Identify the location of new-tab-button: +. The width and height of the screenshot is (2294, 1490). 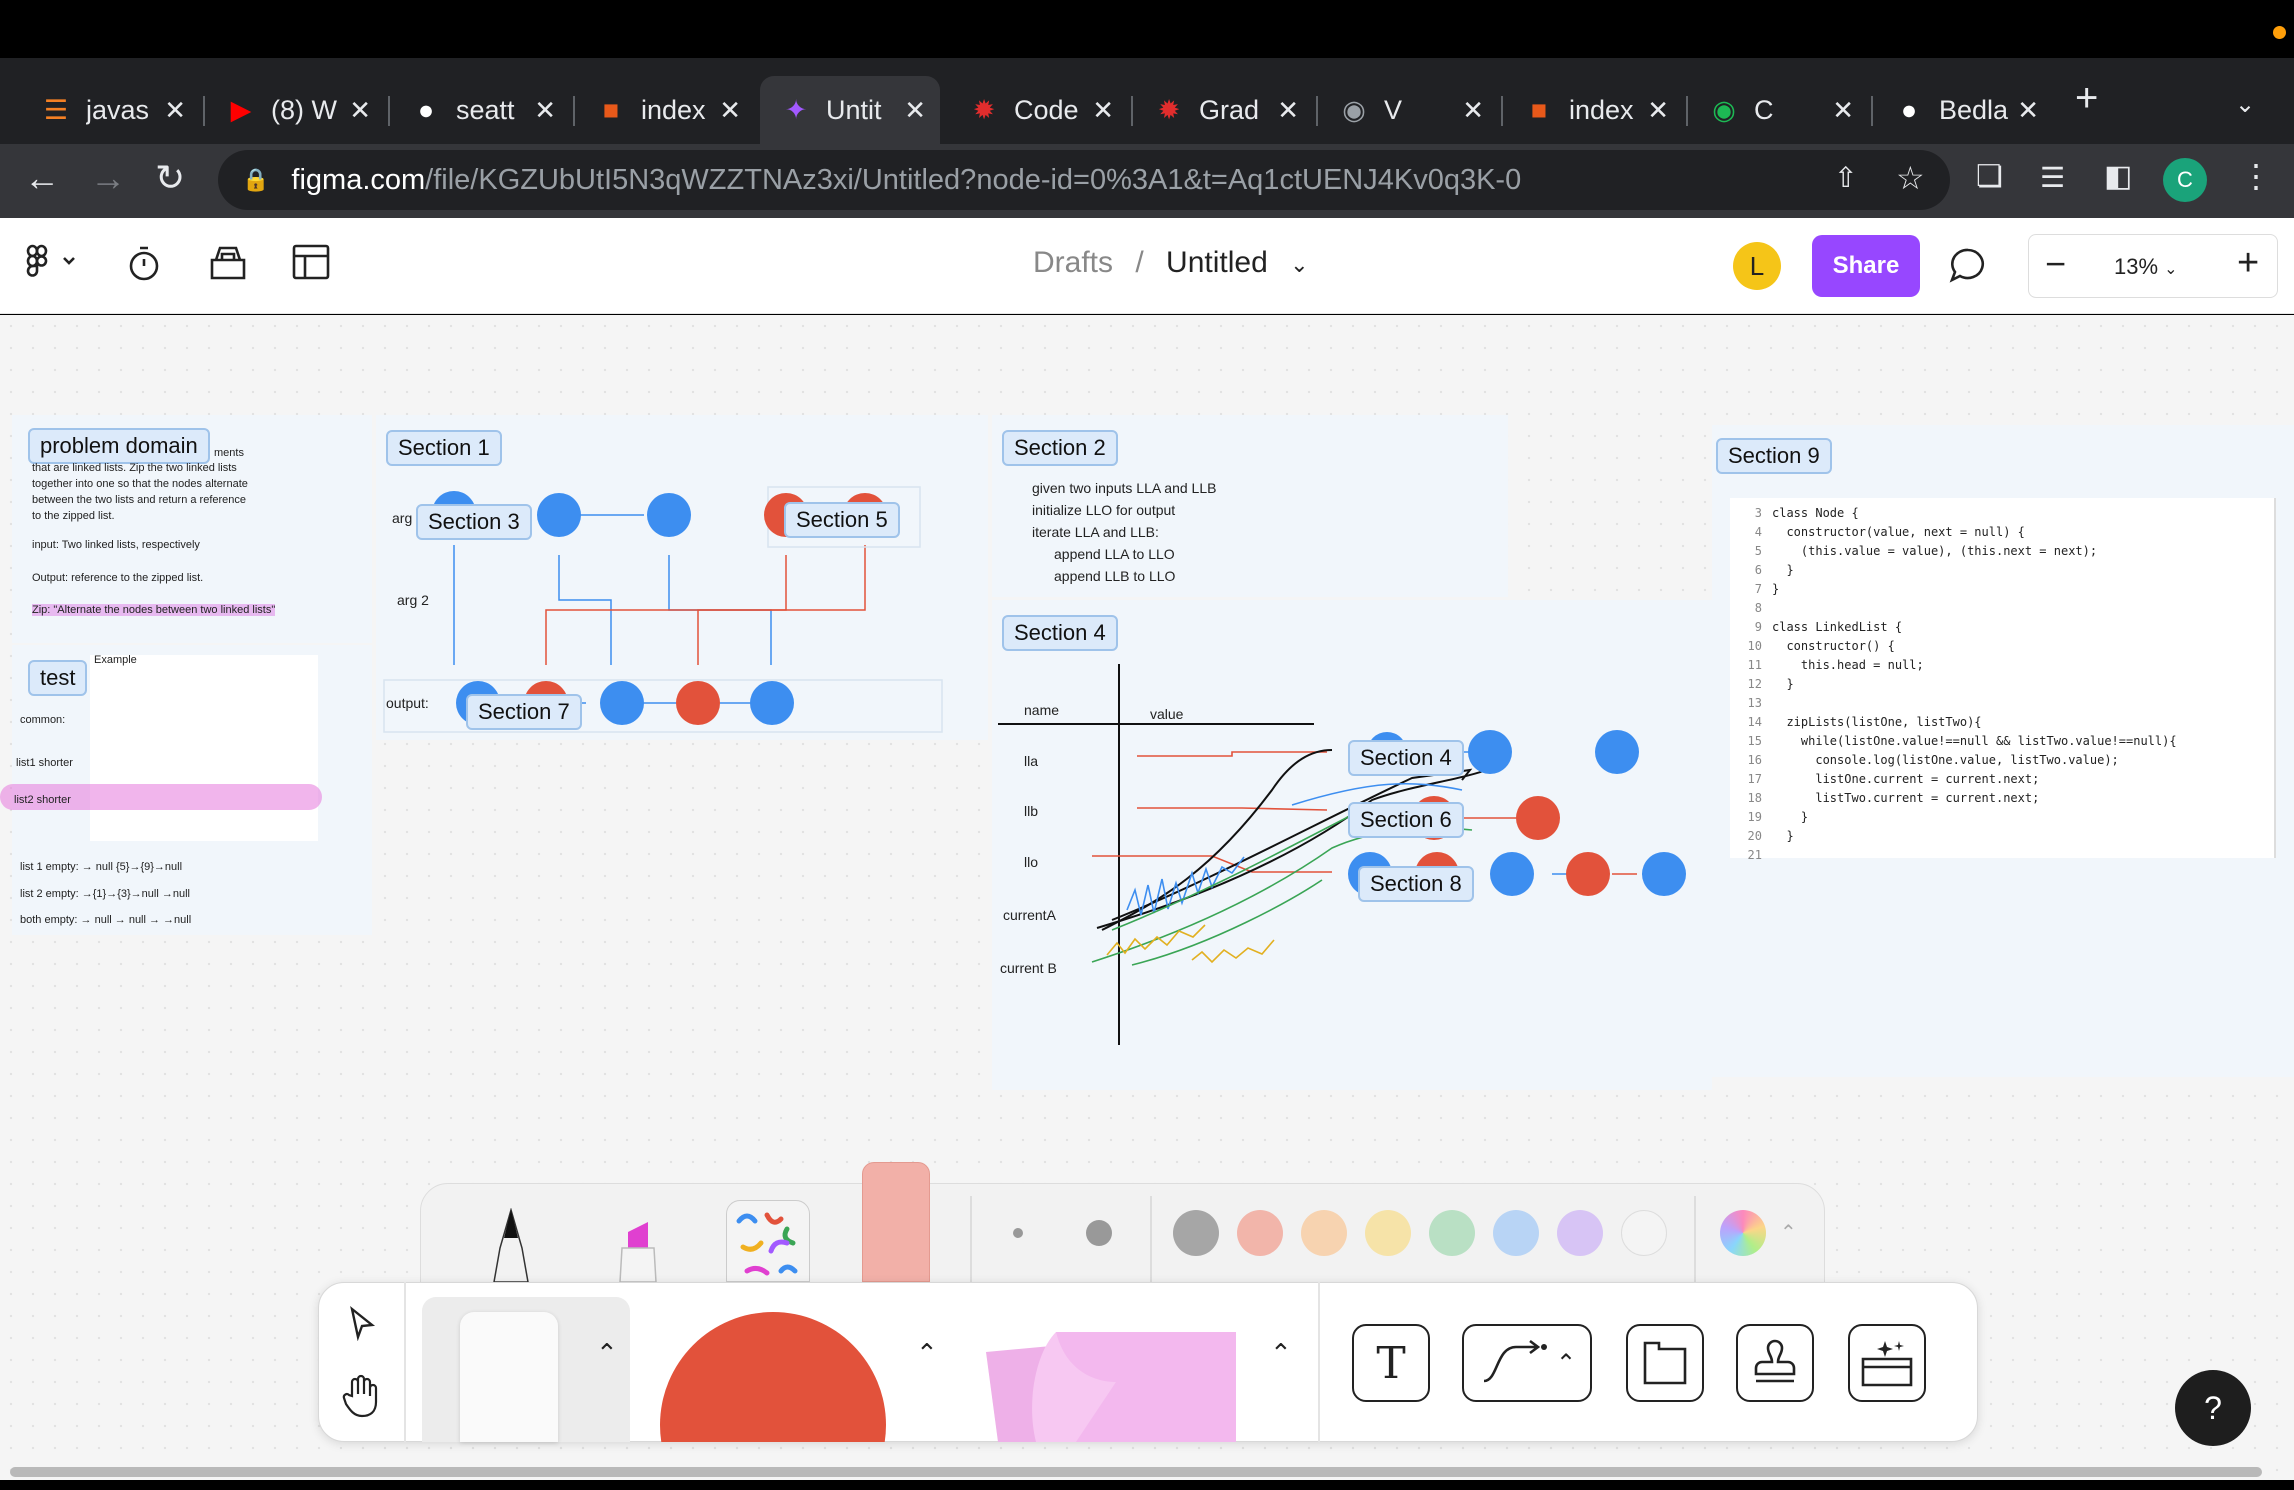
(2086, 98).